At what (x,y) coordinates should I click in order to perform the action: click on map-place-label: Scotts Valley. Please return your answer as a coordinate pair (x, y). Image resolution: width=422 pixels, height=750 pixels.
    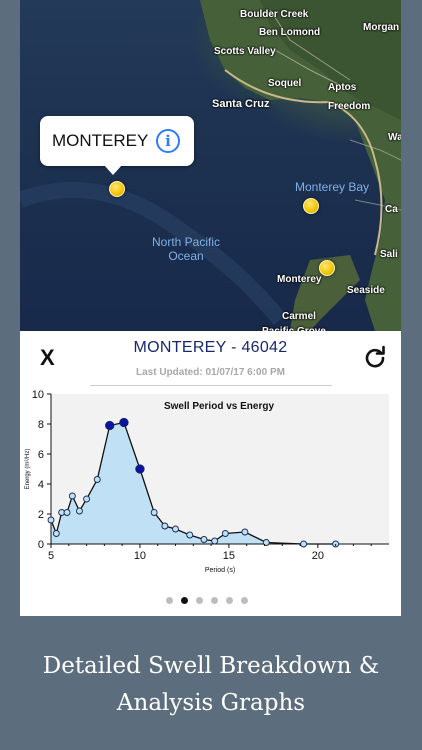
    Looking at the image, I should click on (245, 51).